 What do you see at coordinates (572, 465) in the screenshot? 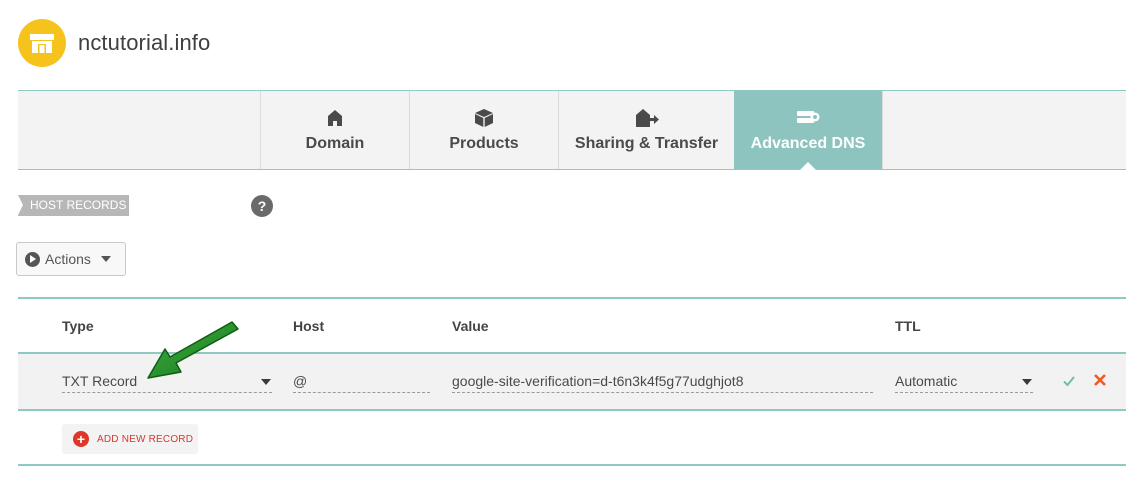
I see `table-bottom-border` at bounding box center [572, 465].